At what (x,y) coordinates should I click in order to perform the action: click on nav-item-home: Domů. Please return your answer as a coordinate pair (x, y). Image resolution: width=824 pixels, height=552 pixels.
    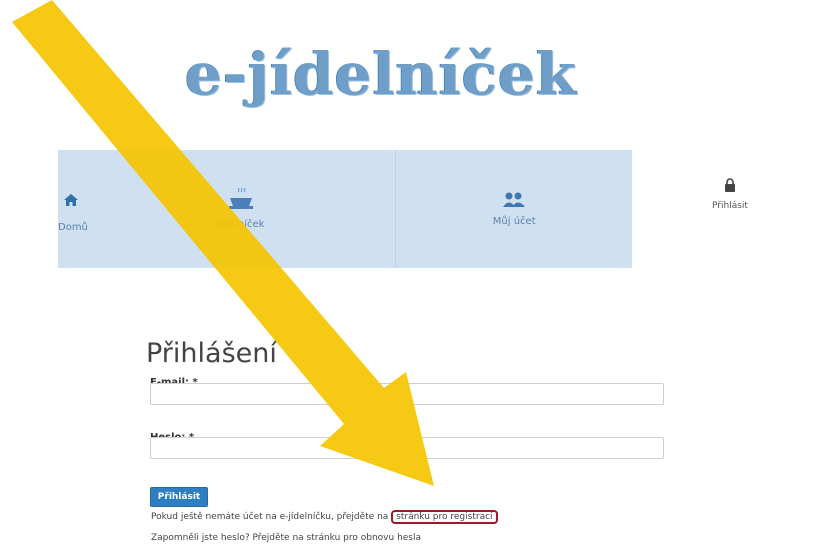
    Looking at the image, I should click on (73, 209).